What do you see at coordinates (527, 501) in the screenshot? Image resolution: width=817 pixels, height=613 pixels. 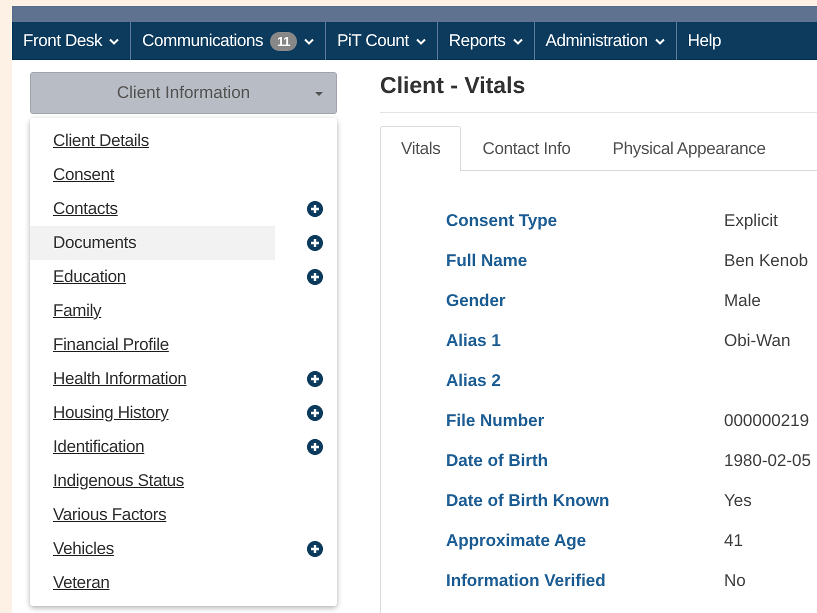 I see `field-label: Date of Birth Known` at bounding box center [527, 501].